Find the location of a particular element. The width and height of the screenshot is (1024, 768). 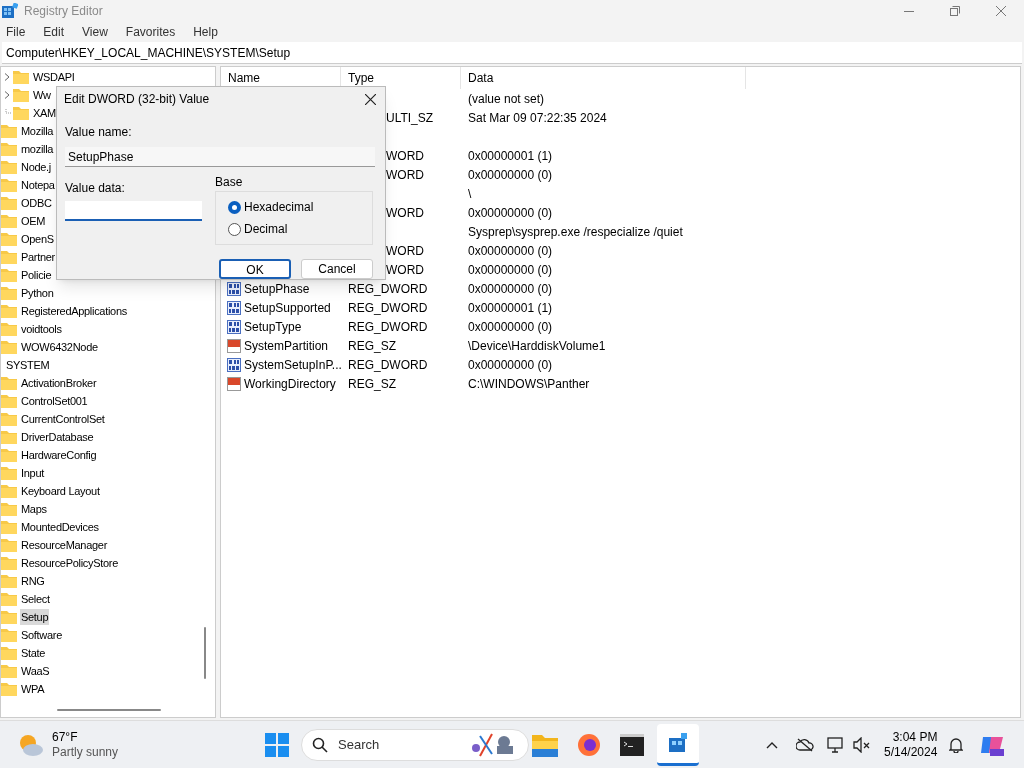

cancel-button: Cancel is located at coordinates (337, 269).